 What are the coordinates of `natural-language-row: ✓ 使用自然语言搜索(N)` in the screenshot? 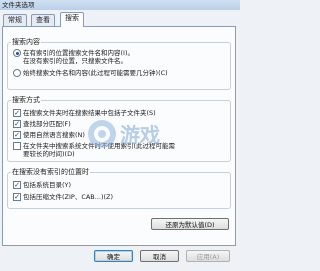 It's located at (49, 135).